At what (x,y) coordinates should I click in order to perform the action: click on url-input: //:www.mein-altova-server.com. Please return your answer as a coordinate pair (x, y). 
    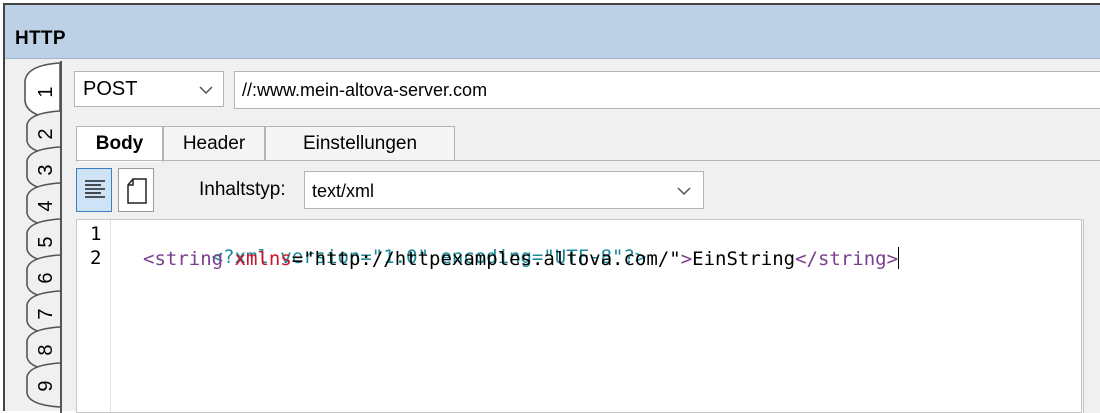
    Looking at the image, I should click on (667, 90).